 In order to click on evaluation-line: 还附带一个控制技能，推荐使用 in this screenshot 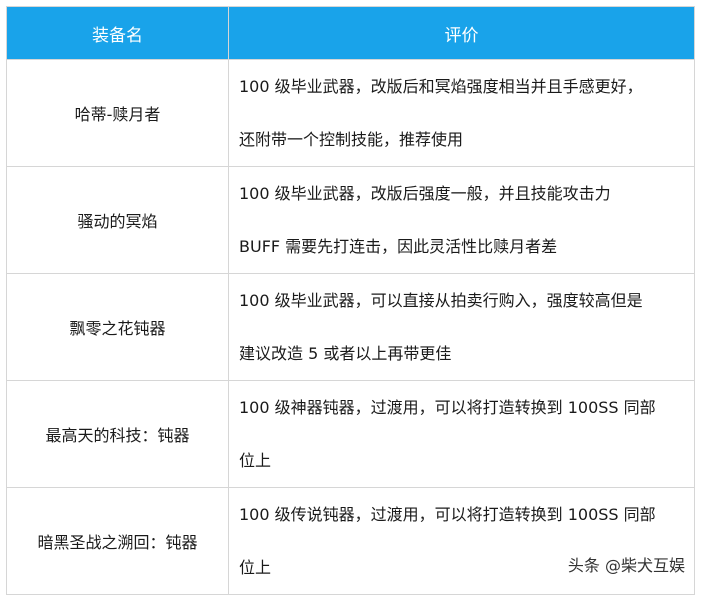, I will do `click(351, 139)`.